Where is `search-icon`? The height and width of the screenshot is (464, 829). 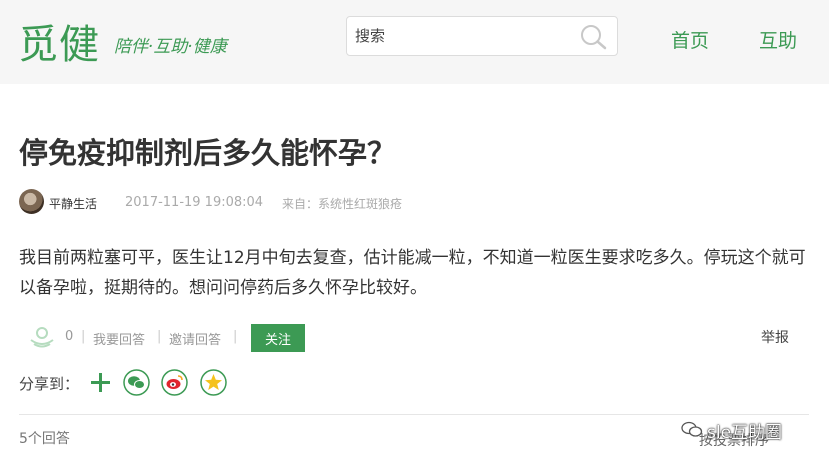
search-icon is located at coordinates (593, 37).